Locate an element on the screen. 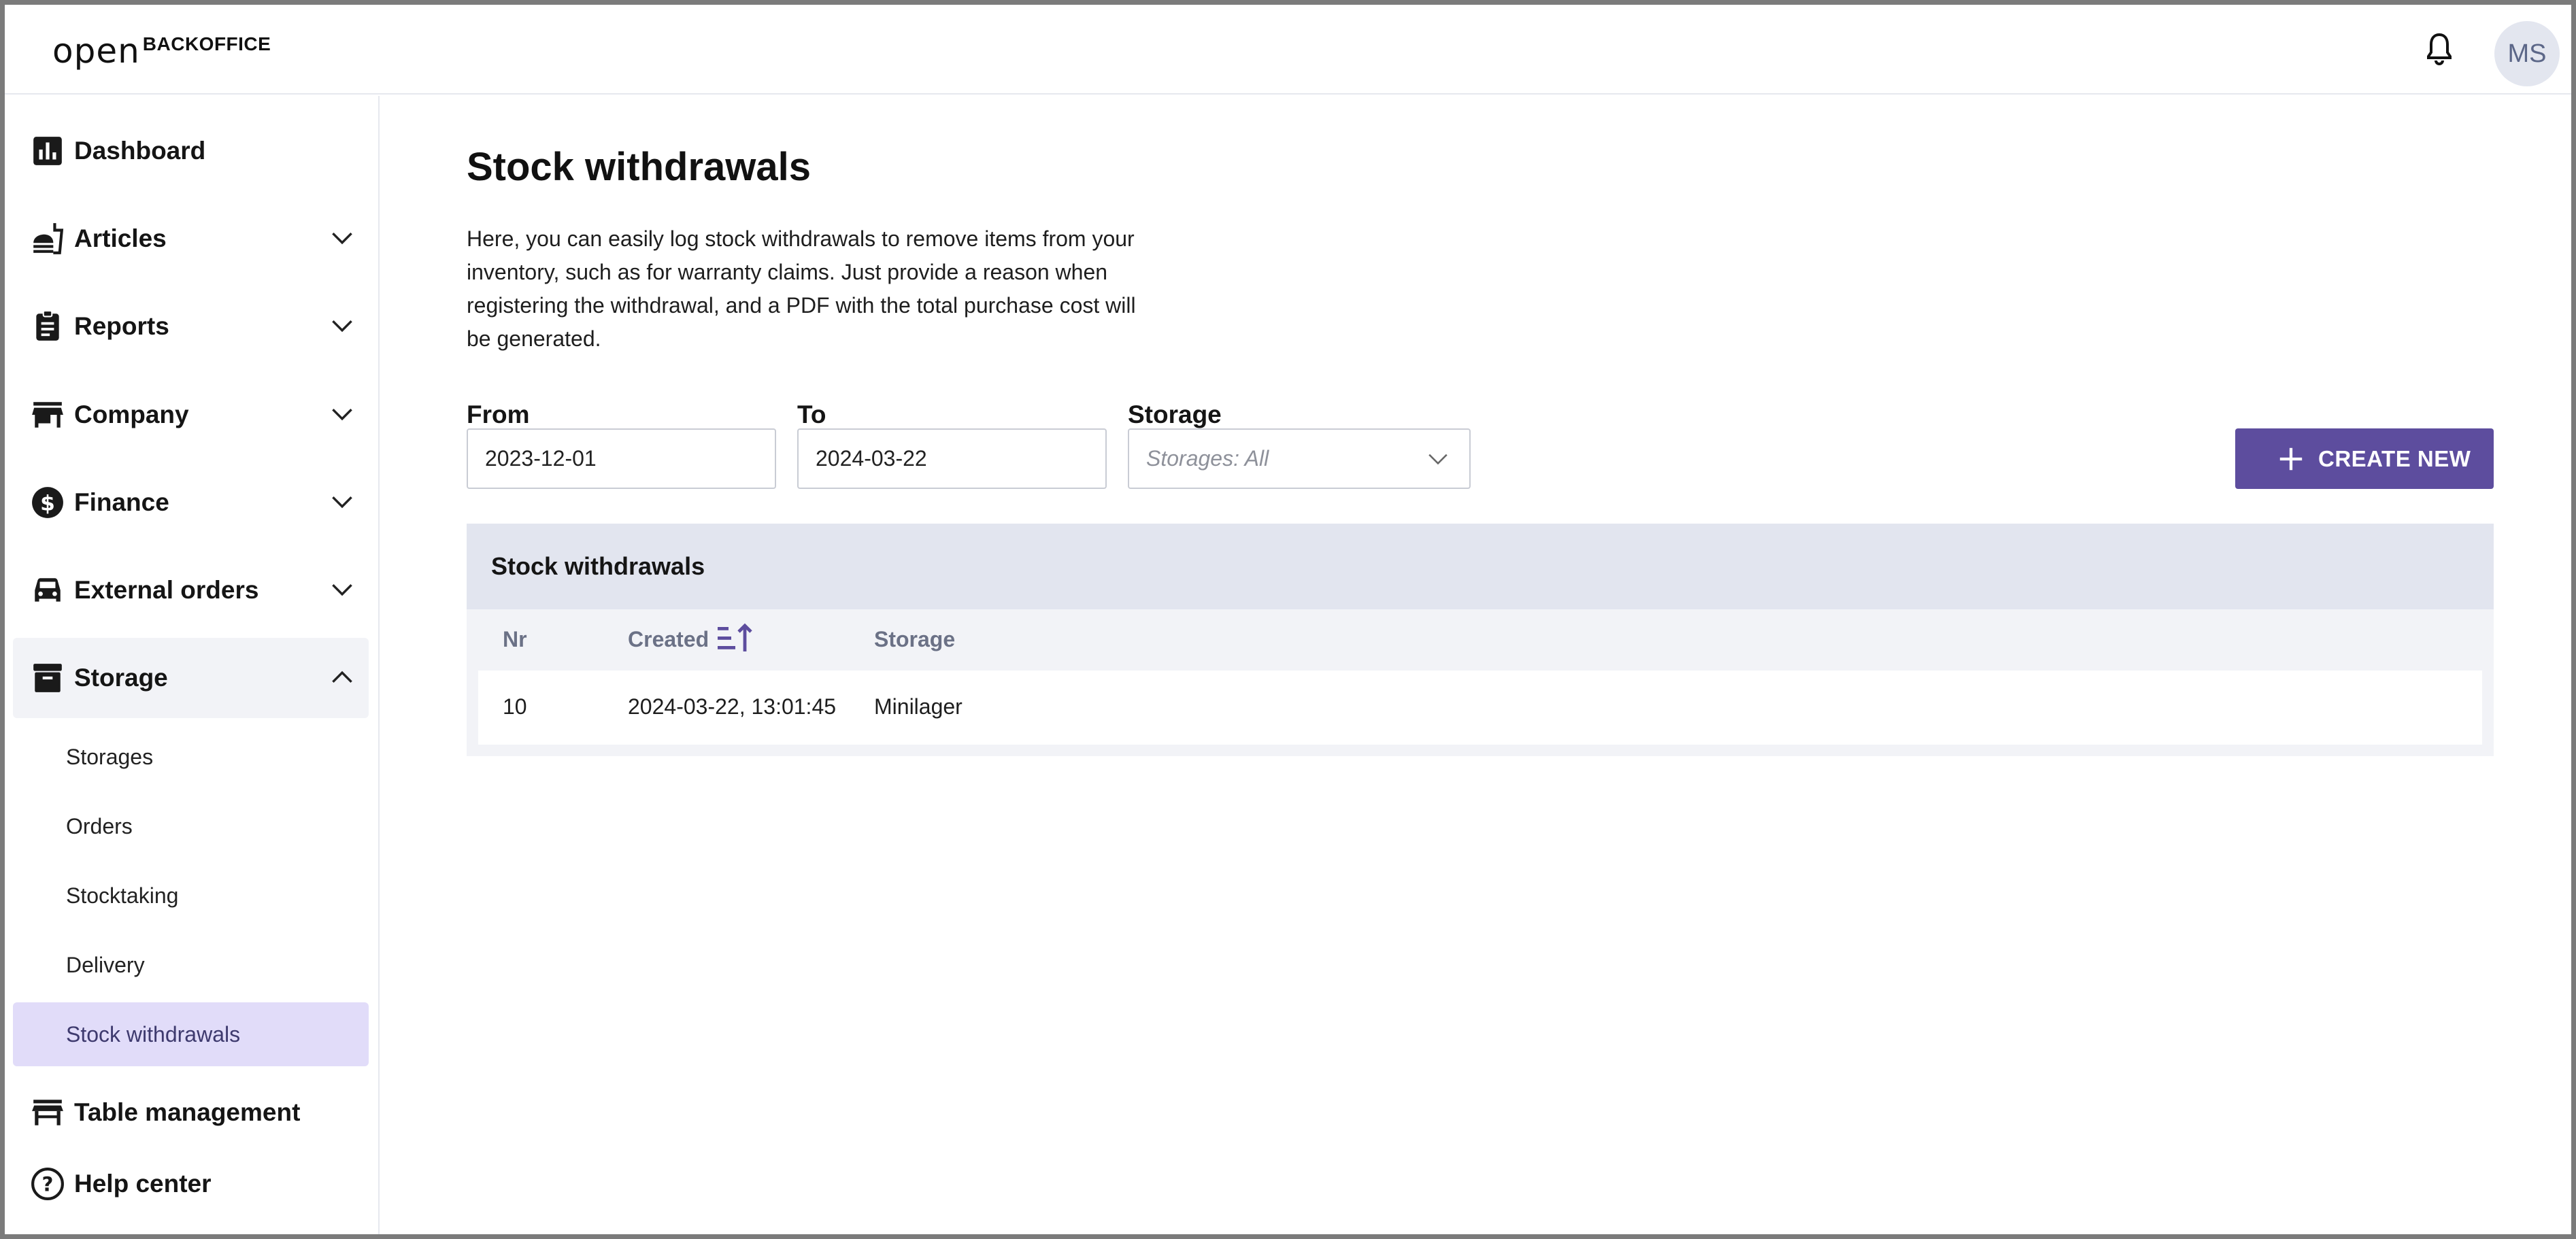 The image size is (2576, 1239). sidebar-subitem-label: Stocktaking is located at coordinates (122, 895).